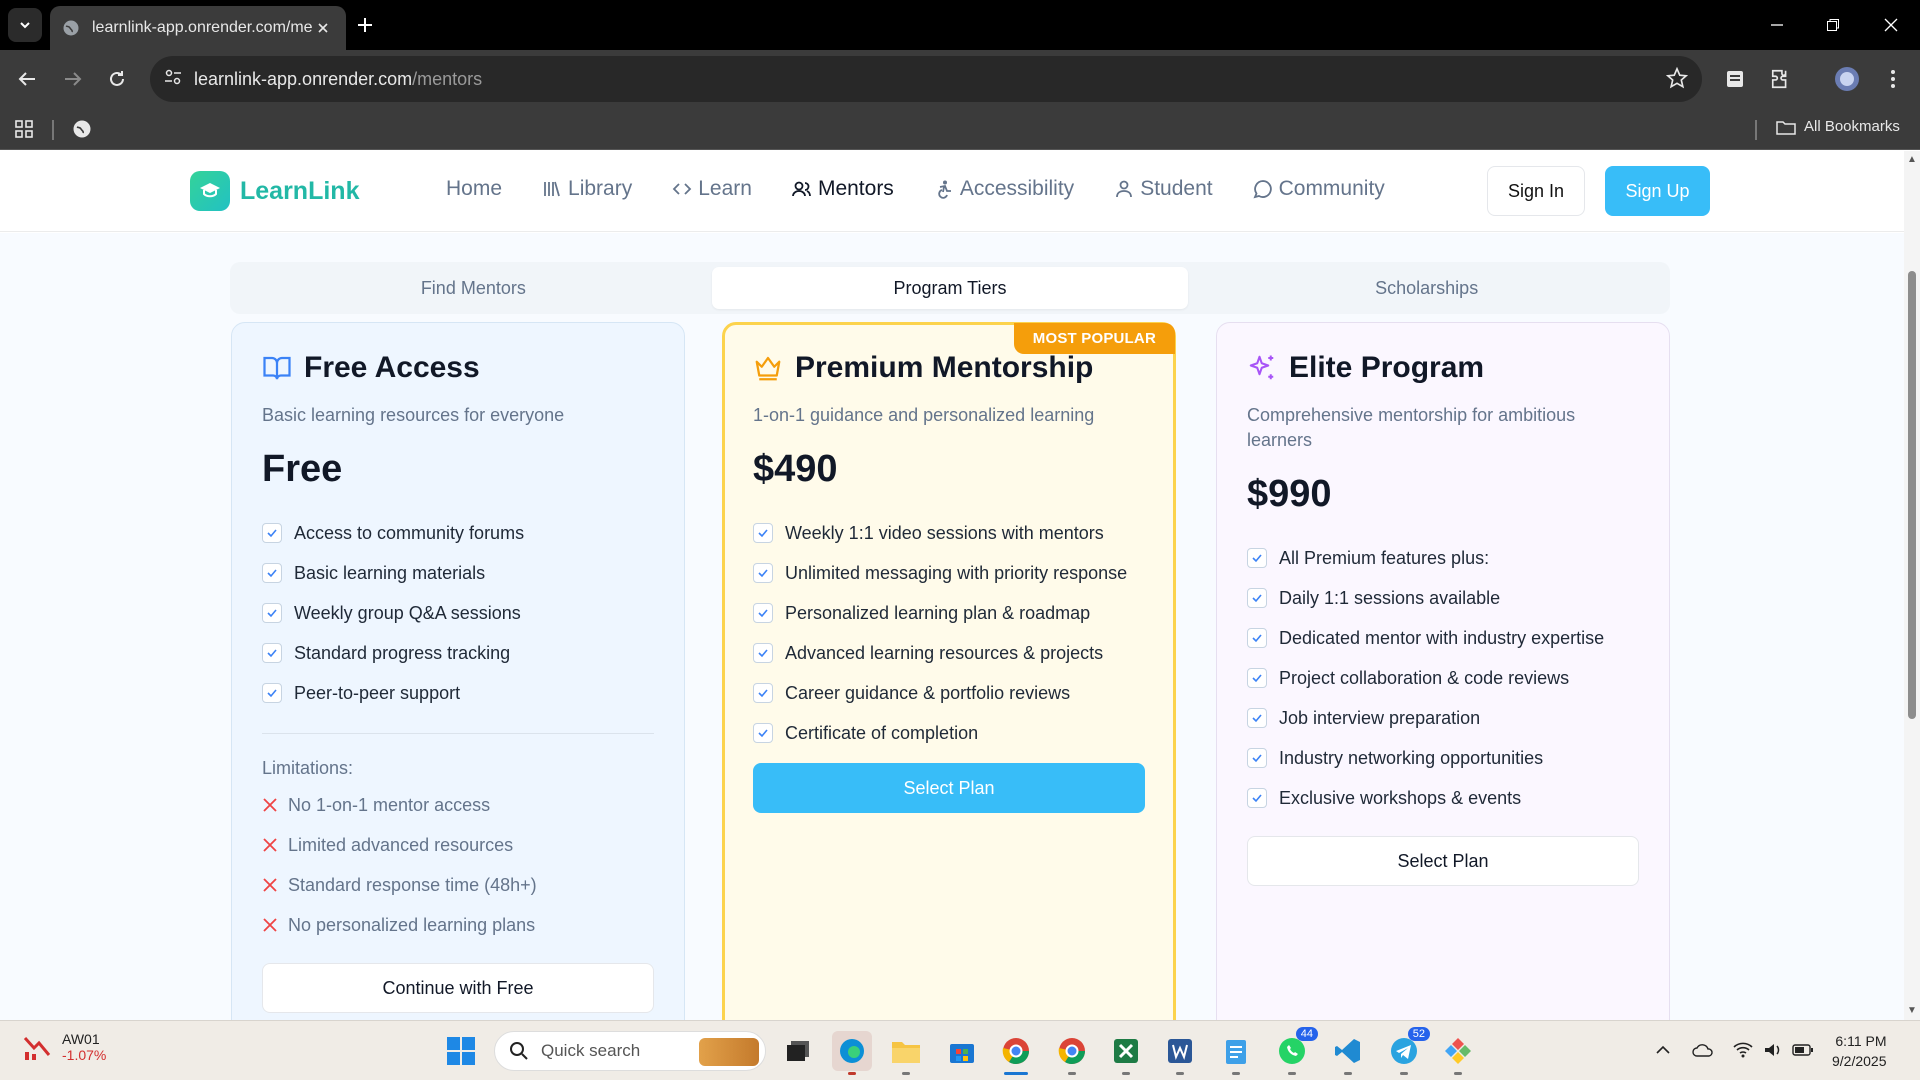 The height and width of the screenshot is (1080, 1920). What do you see at coordinates (1891, 25) in the screenshot?
I see `close-window-icon` at bounding box center [1891, 25].